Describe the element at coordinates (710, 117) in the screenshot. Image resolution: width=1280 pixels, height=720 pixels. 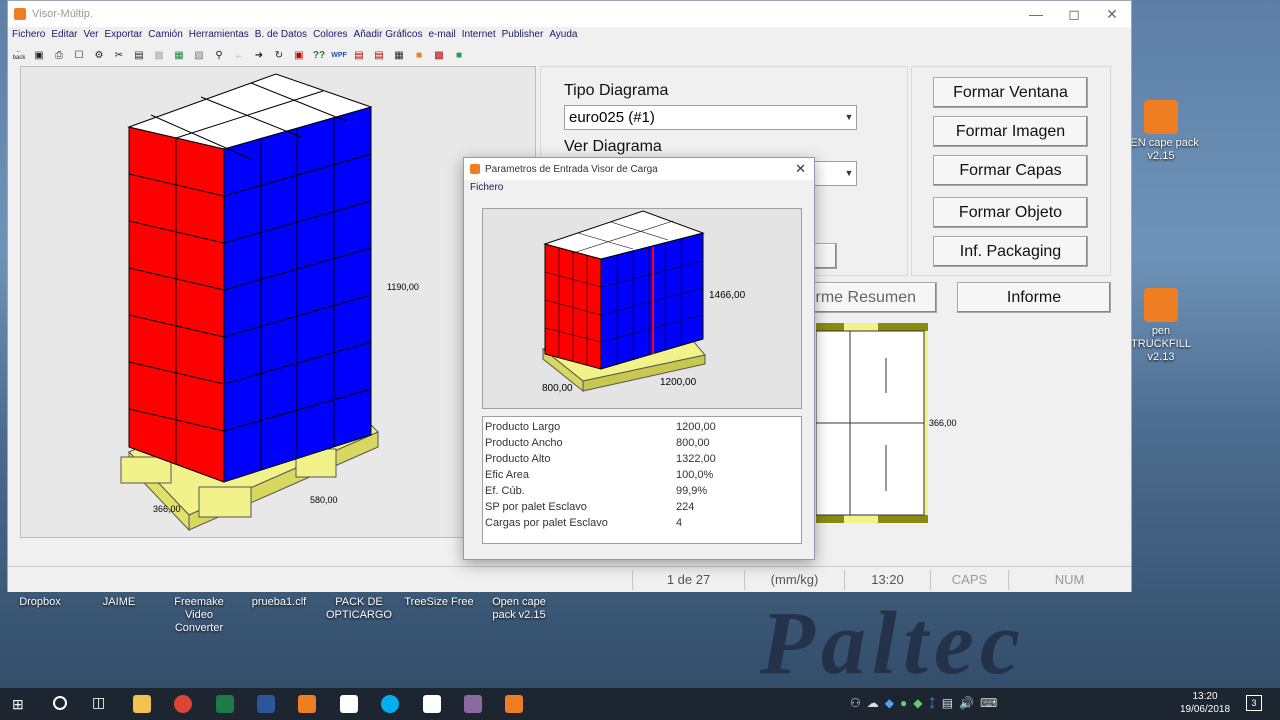
I see `tipo-diagrama-select: euro025 (#1) ▼` at that location.